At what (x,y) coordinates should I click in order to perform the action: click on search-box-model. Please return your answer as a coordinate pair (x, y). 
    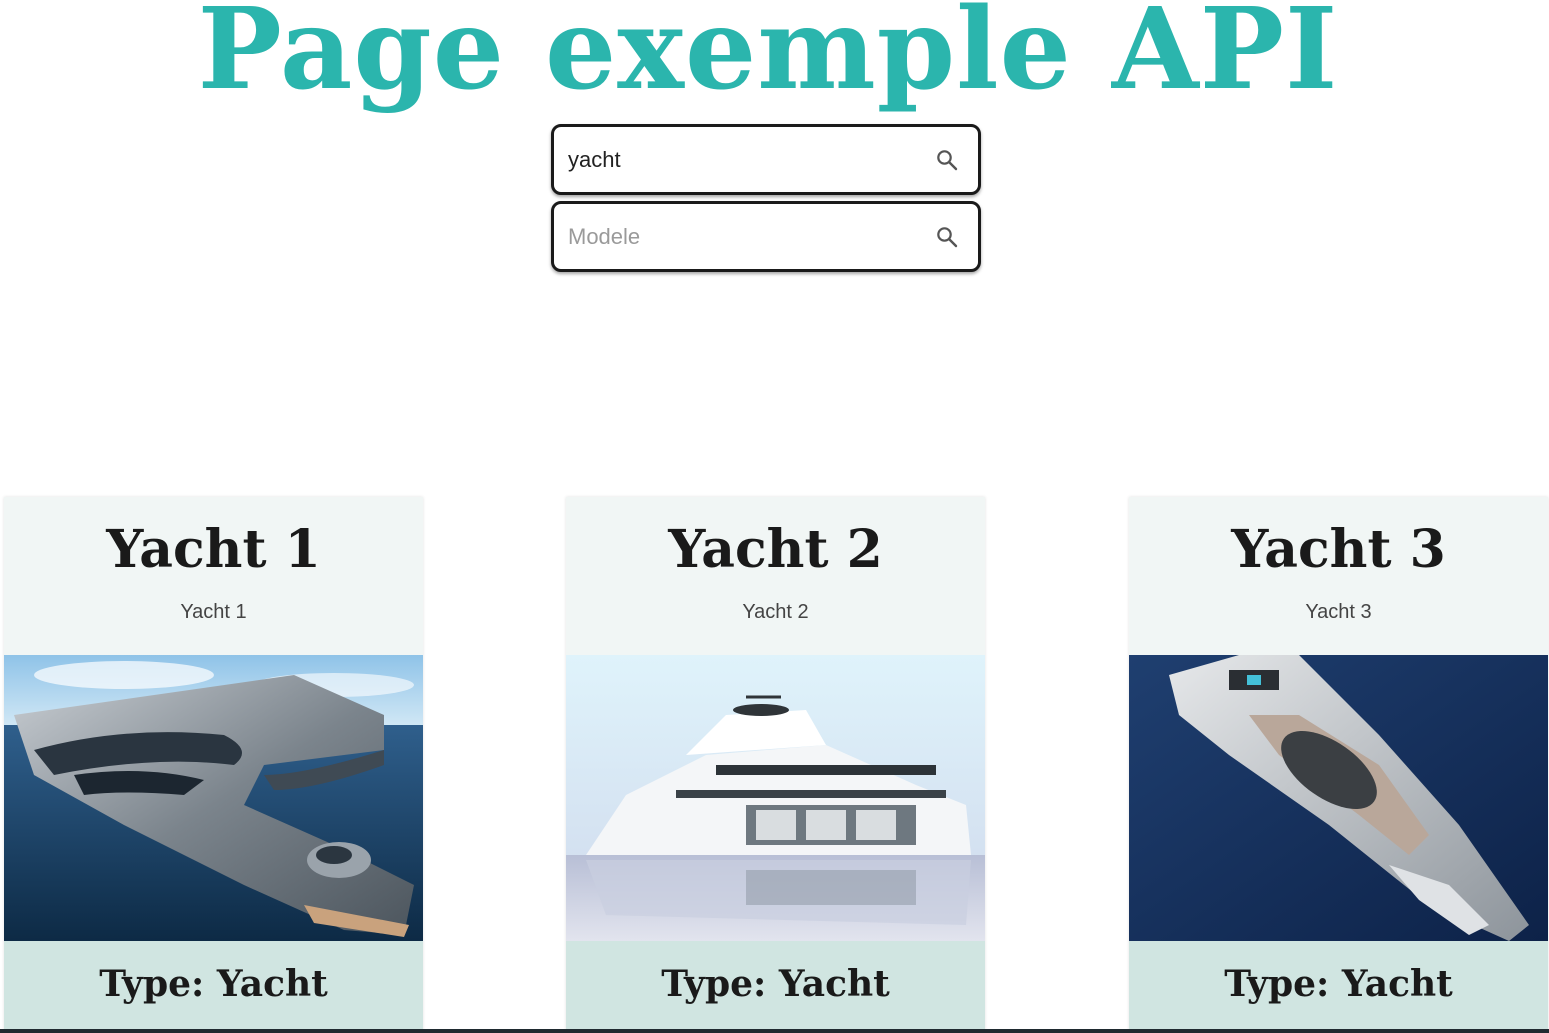
    Looking at the image, I should click on (766, 236).